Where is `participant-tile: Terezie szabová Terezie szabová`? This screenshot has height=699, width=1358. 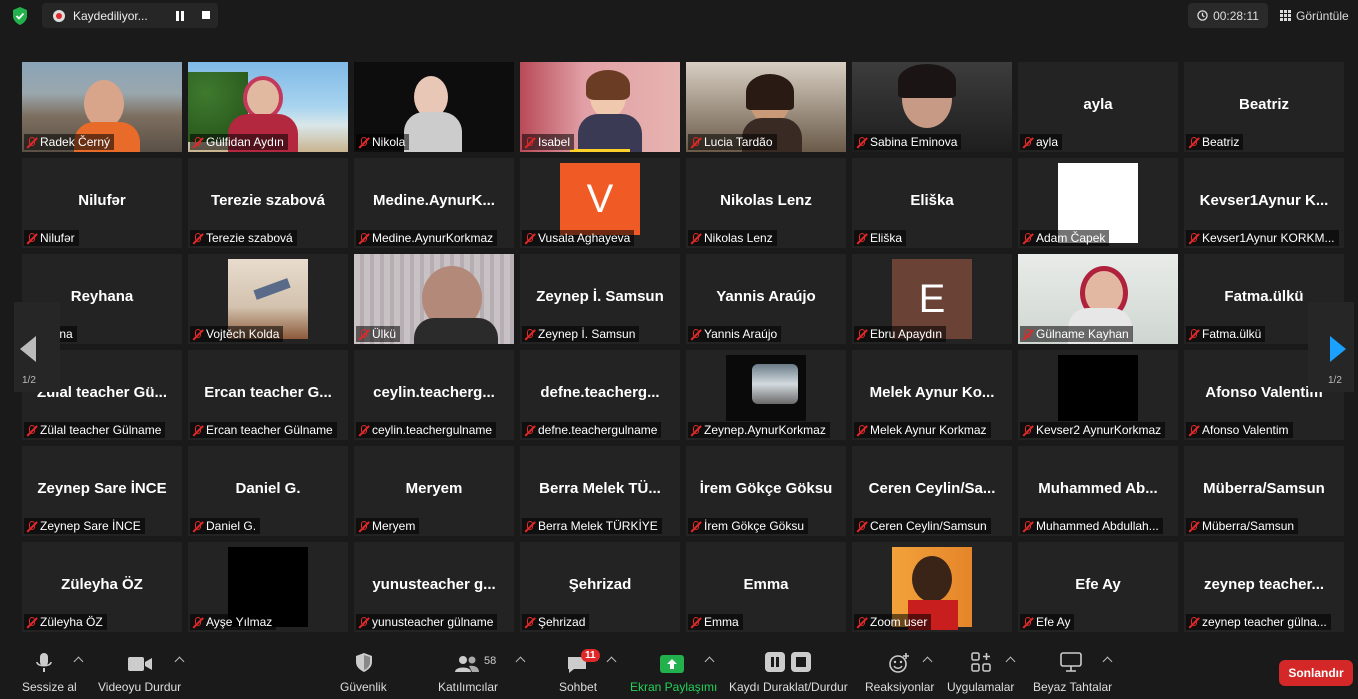 participant-tile: Terezie szabová Terezie szabová is located at coordinates (268, 203).